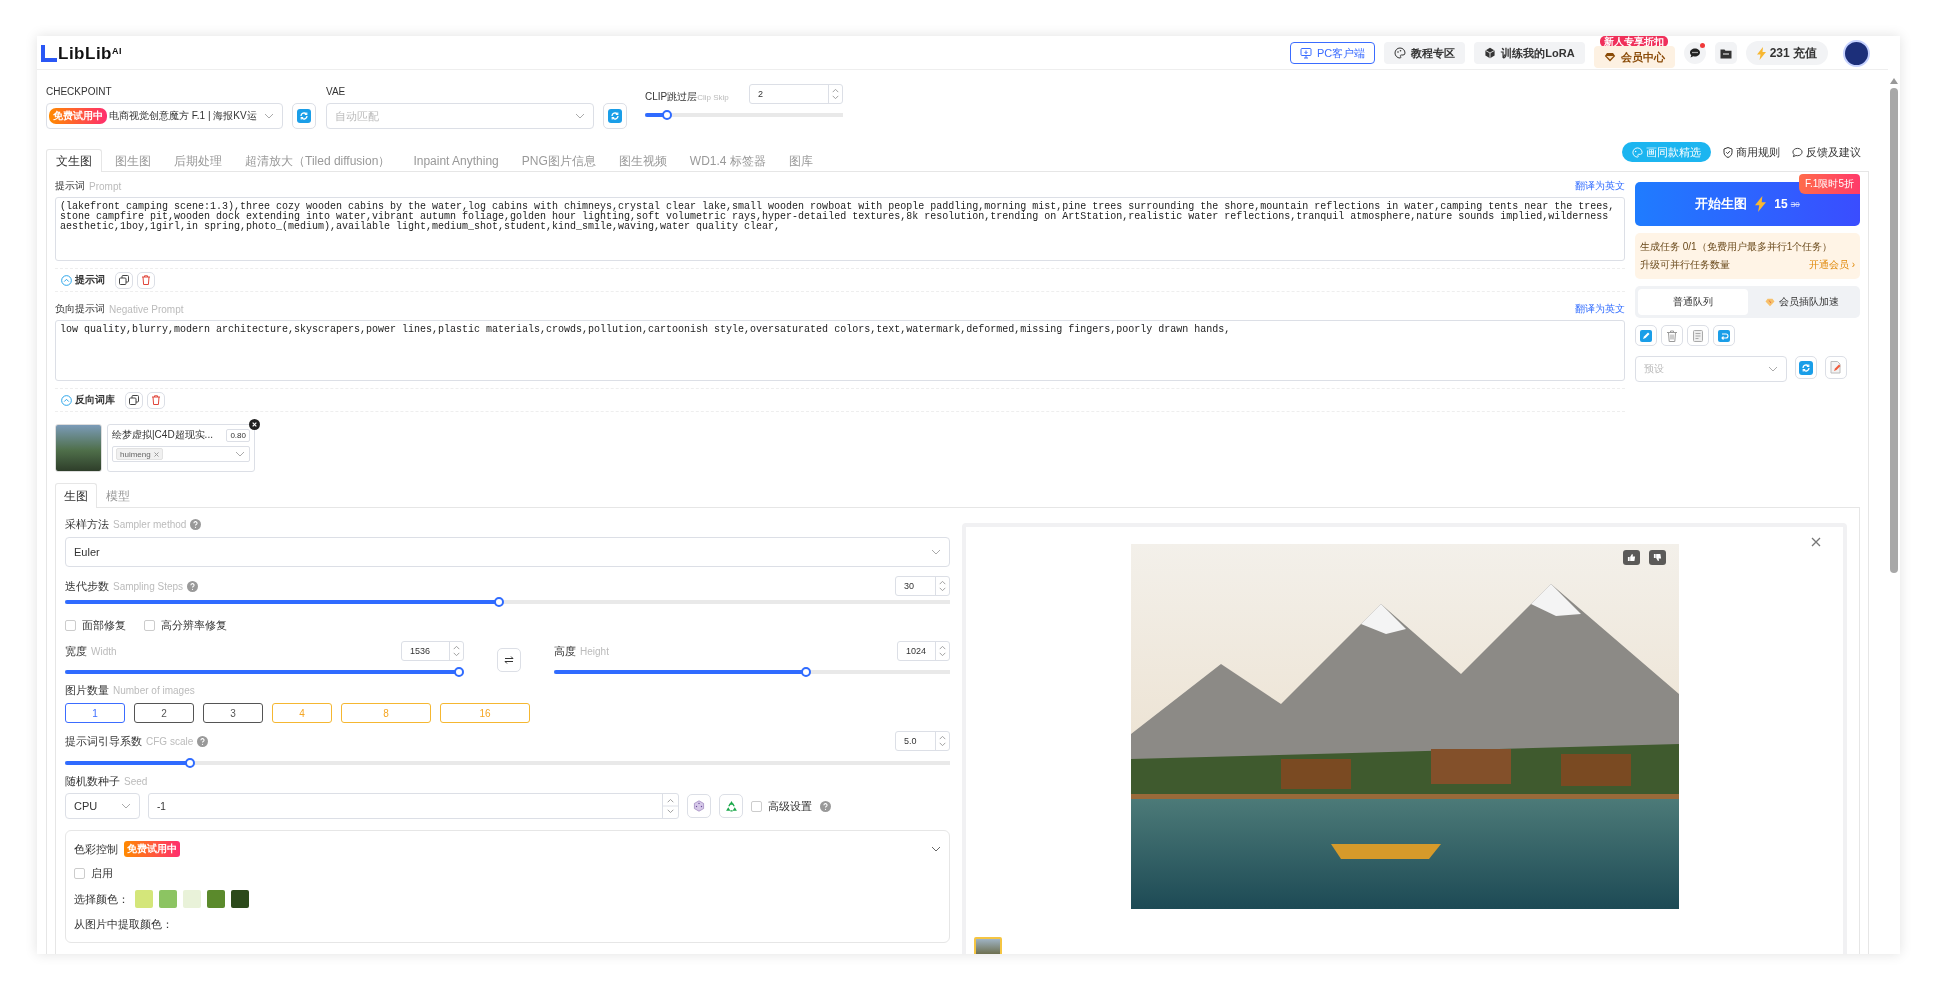 The height and width of the screenshot is (991, 1939). What do you see at coordinates (781, 806) in the screenshot?
I see `checkbox: 高级设置` at bounding box center [781, 806].